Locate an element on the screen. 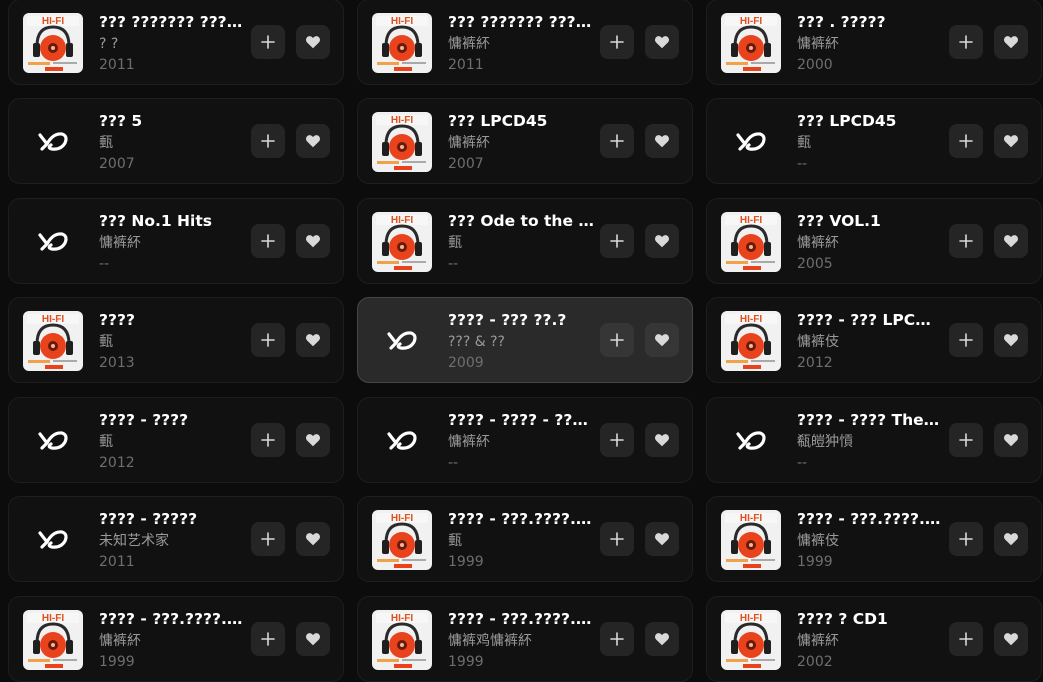 The height and width of the screenshot is (682, 1043). album-card: HI-FI ???? - ???.????.??? 慵裤紑 1999 is located at coordinates (176, 639).